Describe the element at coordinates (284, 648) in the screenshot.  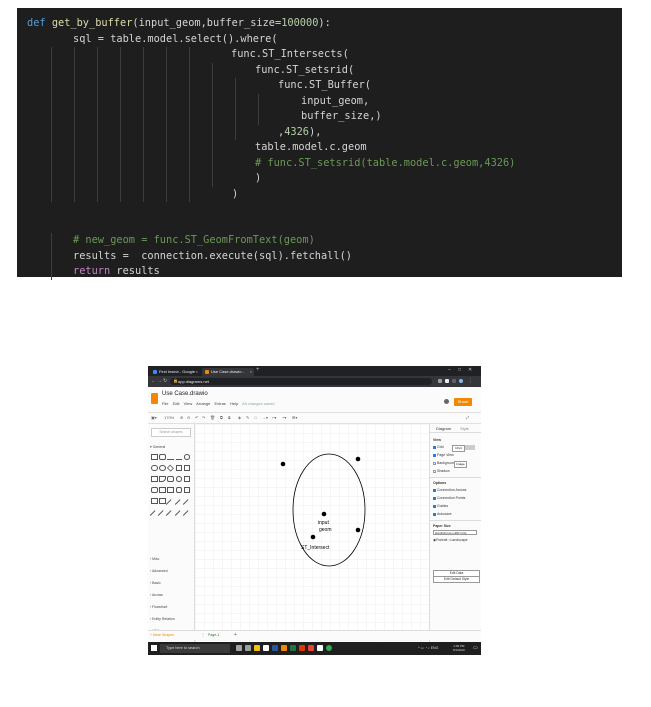
I see `drawio-taskbar-icon` at that location.